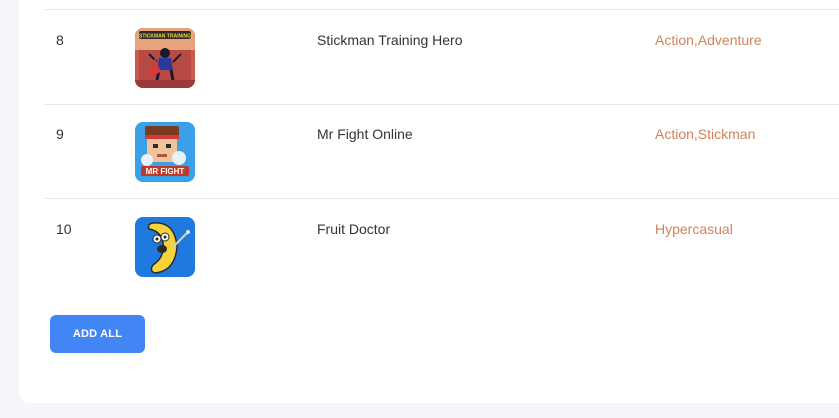 The width and height of the screenshot is (839, 418). What do you see at coordinates (694, 229) in the screenshot?
I see `game-tags: Hypercasual` at bounding box center [694, 229].